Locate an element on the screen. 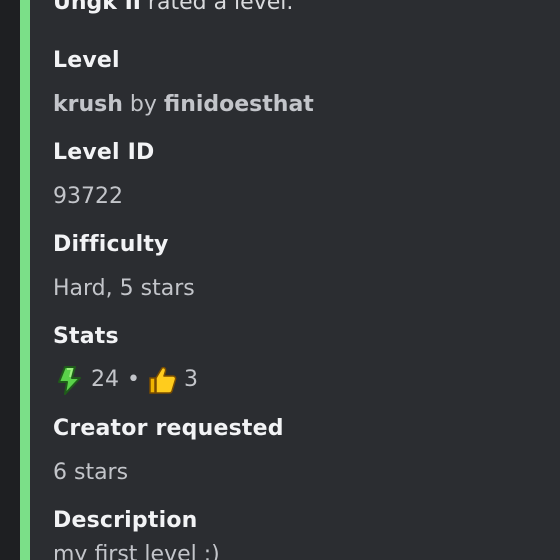  field-name-description: Description is located at coordinates (125, 520).